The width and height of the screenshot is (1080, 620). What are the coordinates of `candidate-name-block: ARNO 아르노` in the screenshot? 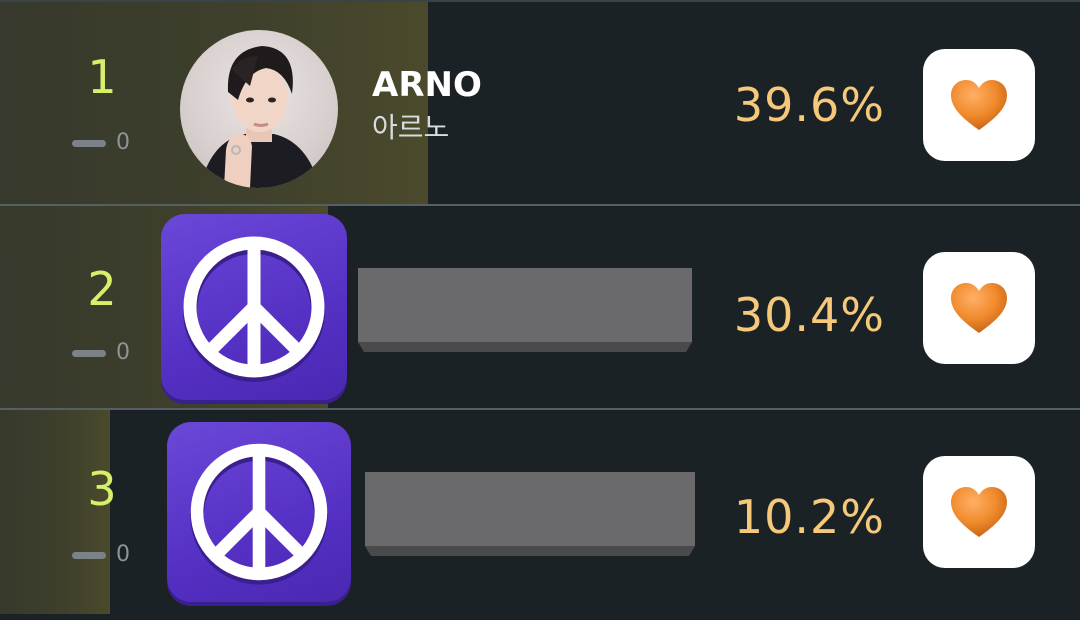 It's located at (427, 105).